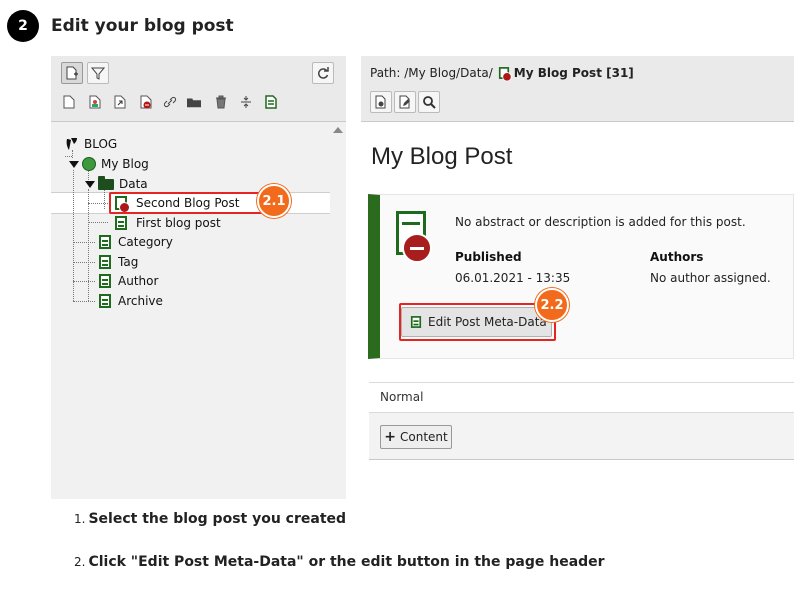 The height and width of the screenshot is (600, 794). Describe the element at coordinates (210, 519) in the screenshot. I see `instruction-1: 1. Select the blog post you created` at that location.